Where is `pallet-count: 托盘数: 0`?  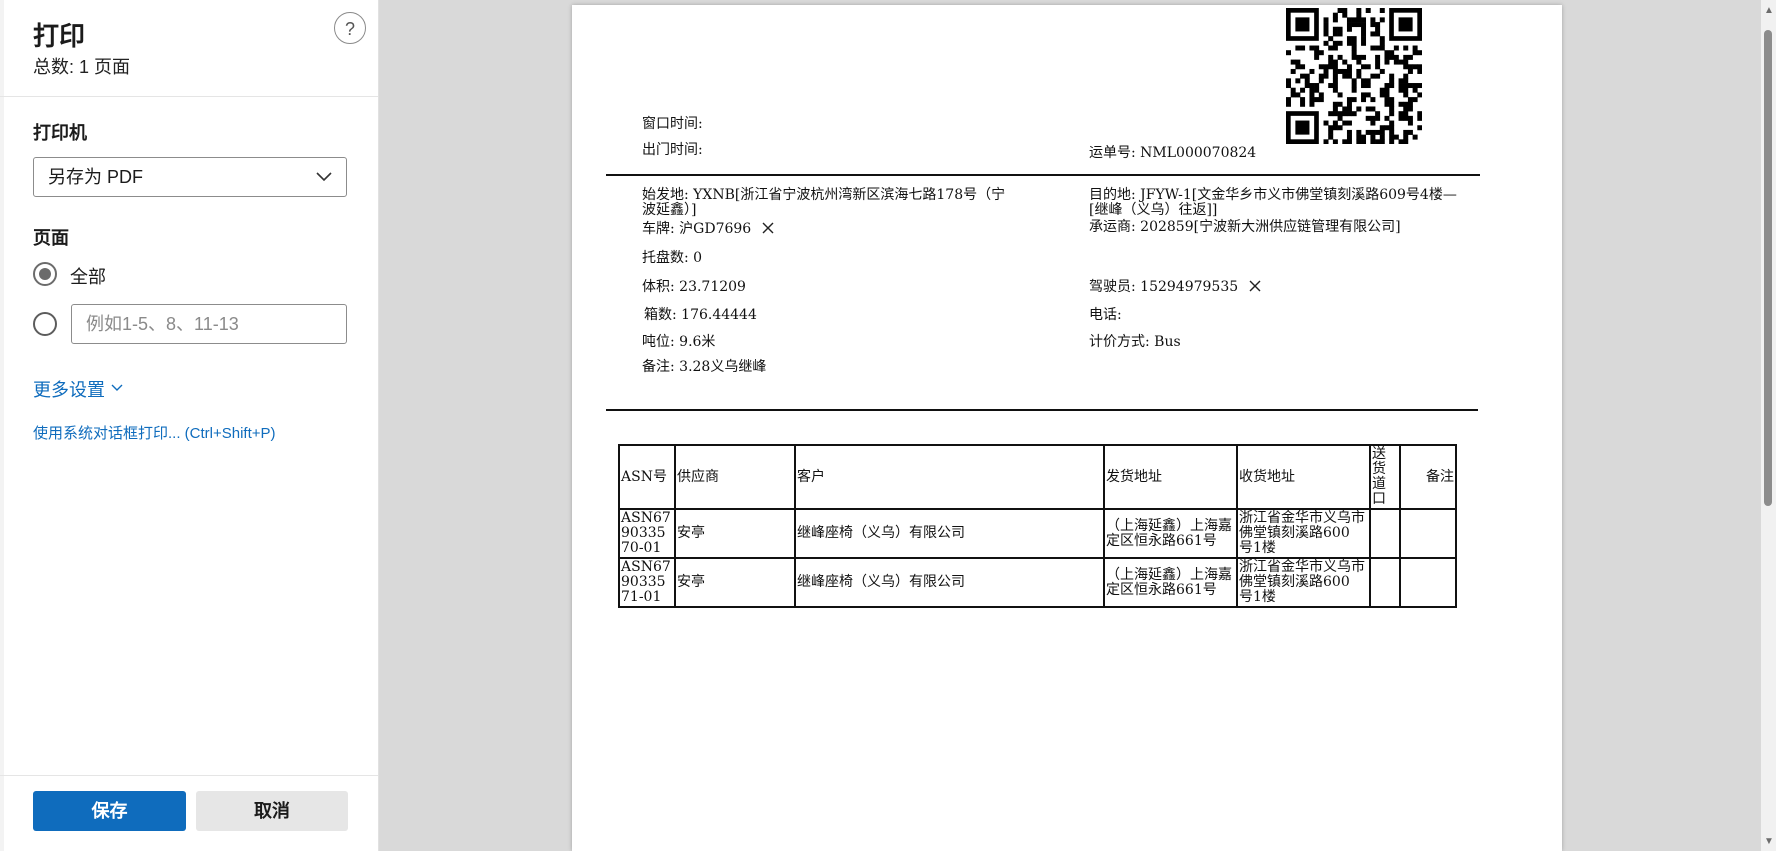
pallet-count: 托盘数: 0 is located at coordinates (672, 258).